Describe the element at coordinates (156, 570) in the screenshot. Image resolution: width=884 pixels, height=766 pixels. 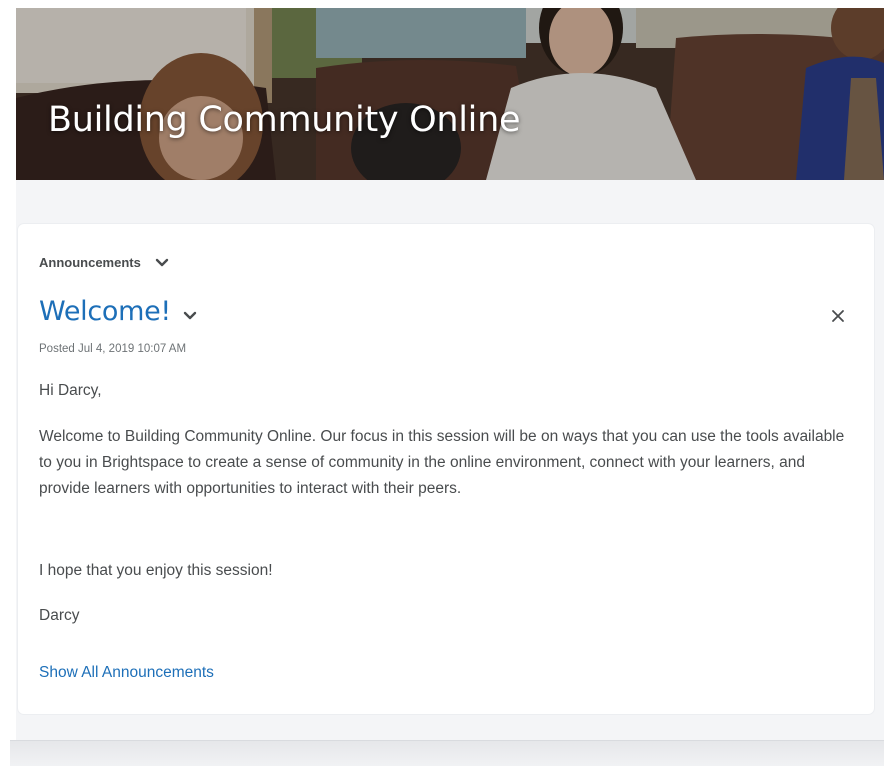
I see `announcement-closing: I hope that you enjoy this session!` at that location.